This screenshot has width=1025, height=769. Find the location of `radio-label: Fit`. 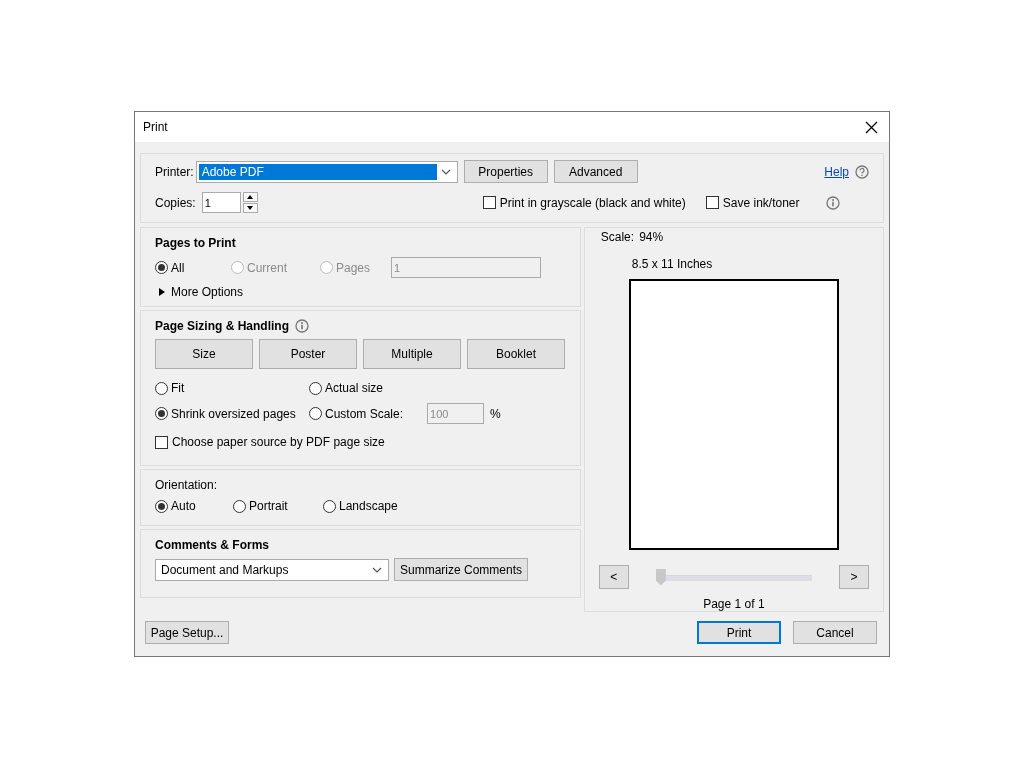

radio-label: Fit is located at coordinates (178, 388).